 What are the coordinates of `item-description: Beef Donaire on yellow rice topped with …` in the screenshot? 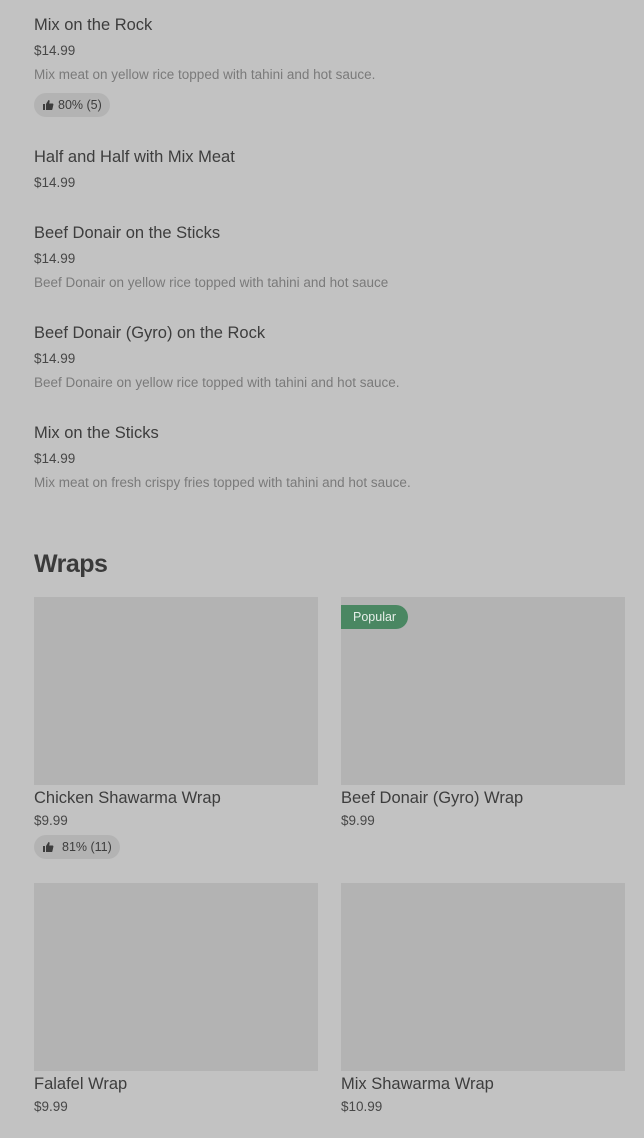 It's located at (217, 382).